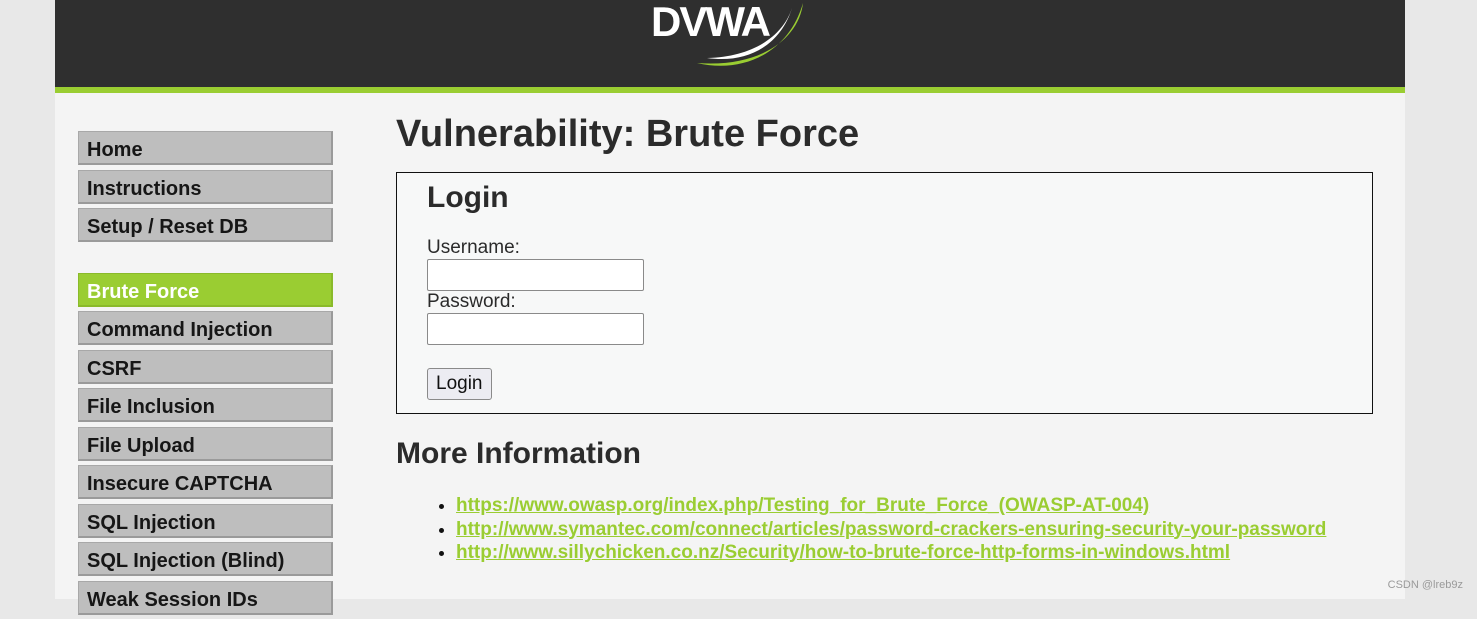  I want to click on menu-spacer, so click(205, 260).